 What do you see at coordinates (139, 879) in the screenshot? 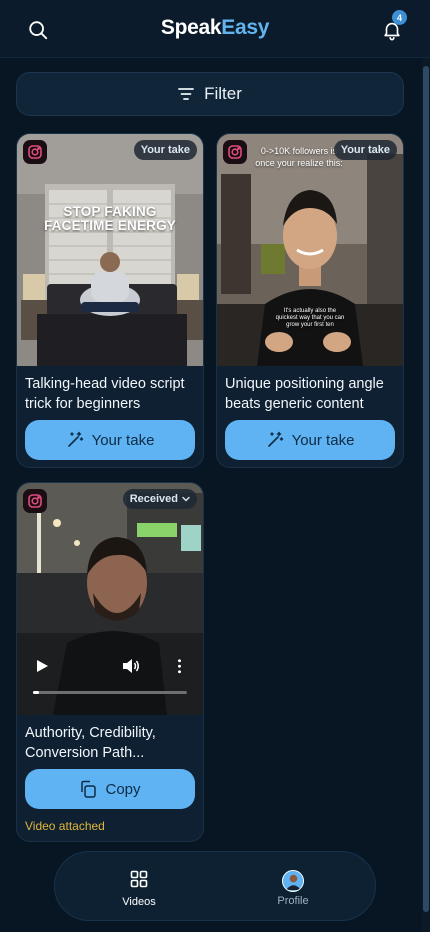
I see `grid-icon` at bounding box center [139, 879].